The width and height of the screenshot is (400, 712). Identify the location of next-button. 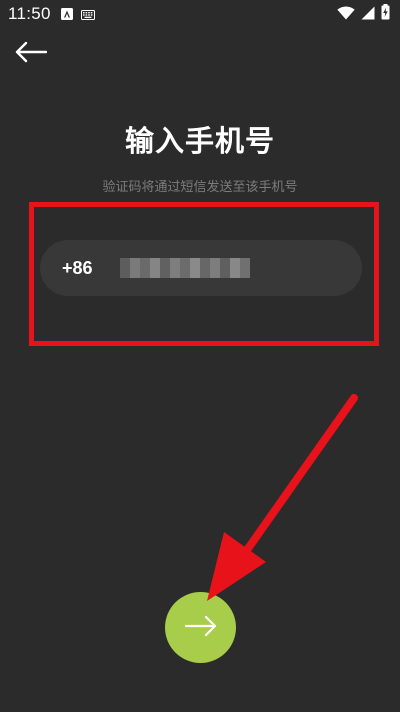
(200, 627).